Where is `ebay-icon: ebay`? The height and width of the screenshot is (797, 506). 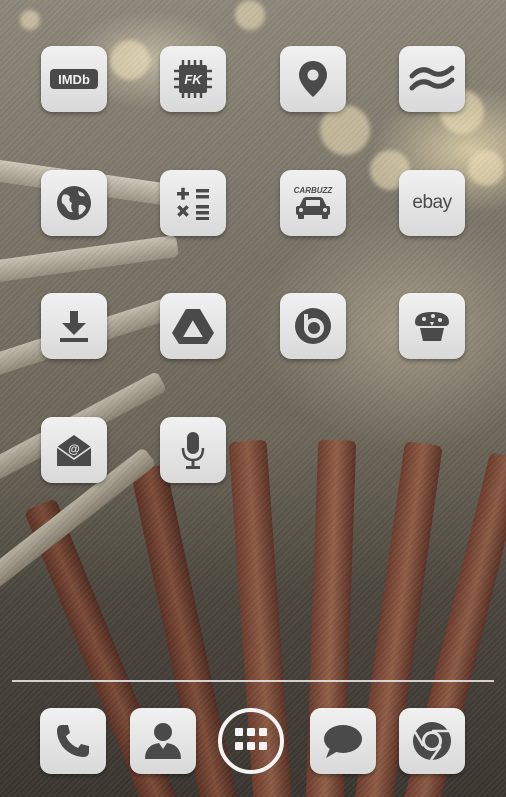
ebay-icon: ebay is located at coordinates (432, 202).